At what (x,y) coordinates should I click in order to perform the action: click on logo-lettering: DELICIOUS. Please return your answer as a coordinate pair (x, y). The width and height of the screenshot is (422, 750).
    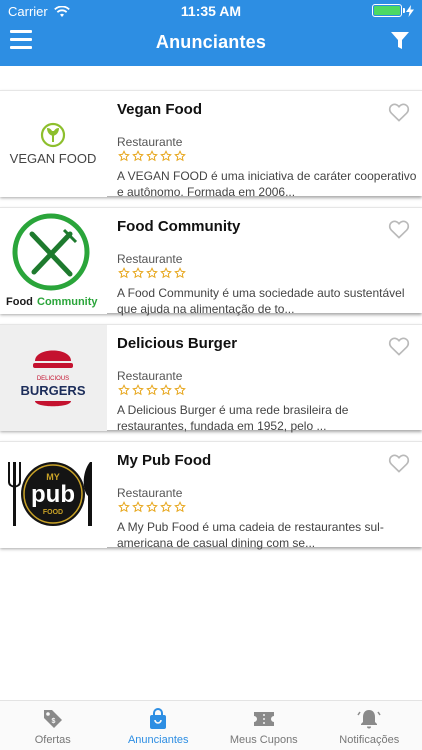
    Looking at the image, I should click on (53, 379).